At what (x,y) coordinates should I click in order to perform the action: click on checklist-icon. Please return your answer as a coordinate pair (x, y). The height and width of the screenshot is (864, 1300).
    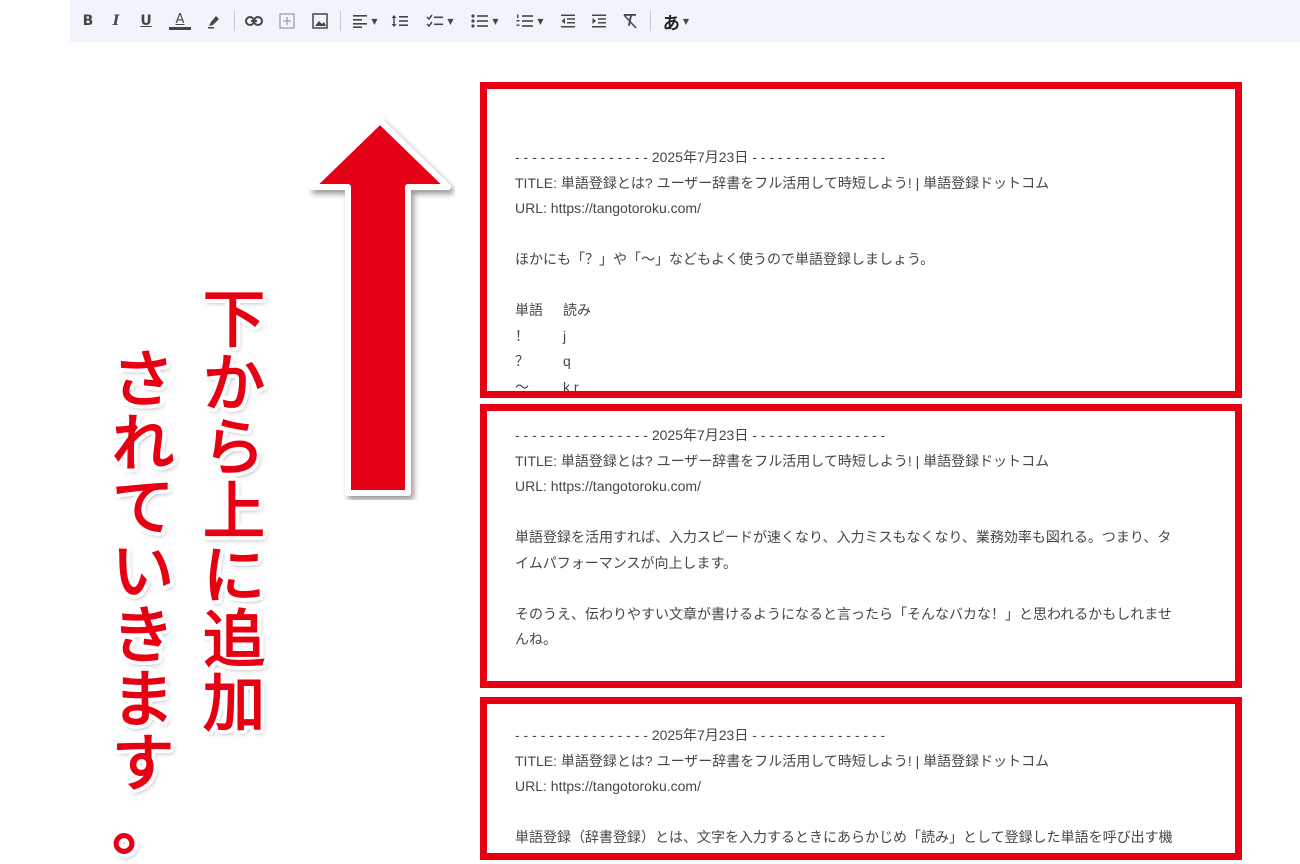
    Looking at the image, I should click on (435, 21).